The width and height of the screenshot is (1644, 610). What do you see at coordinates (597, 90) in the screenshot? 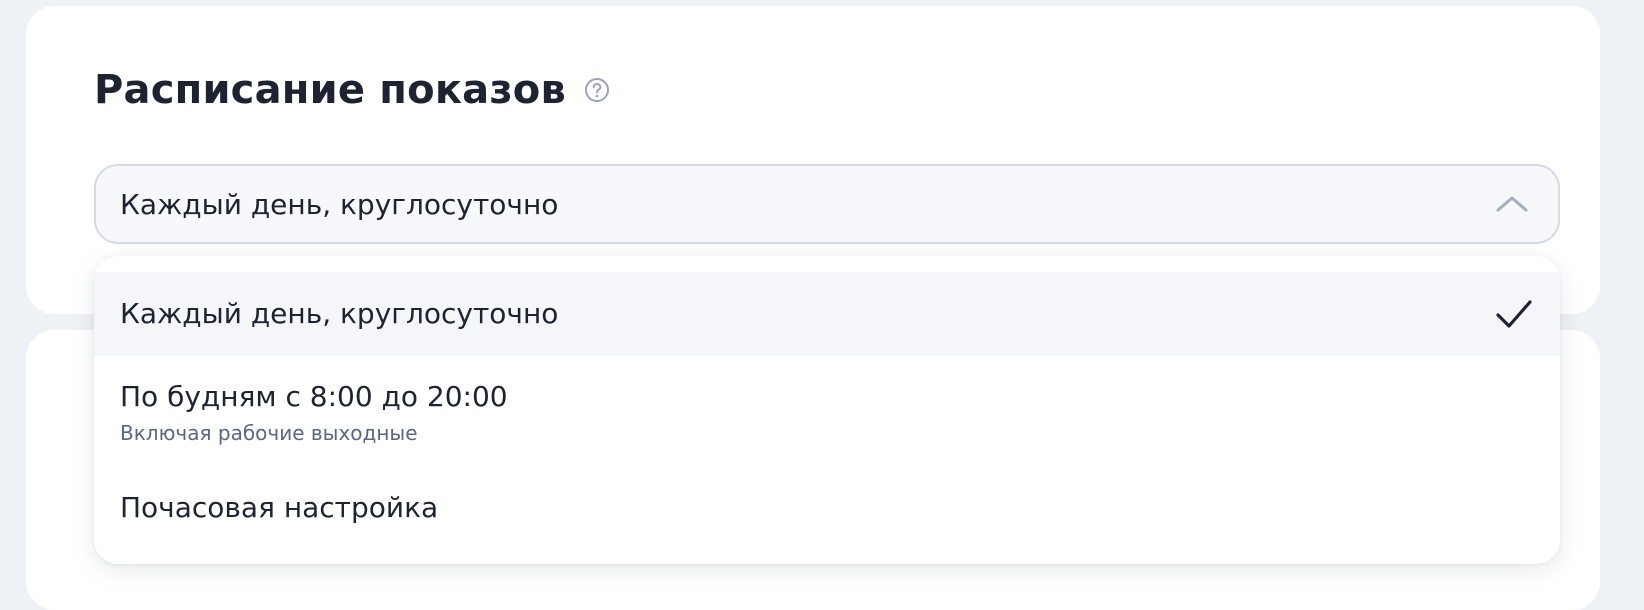
I see `question-circle-icon` at bounding box center [597, 90].